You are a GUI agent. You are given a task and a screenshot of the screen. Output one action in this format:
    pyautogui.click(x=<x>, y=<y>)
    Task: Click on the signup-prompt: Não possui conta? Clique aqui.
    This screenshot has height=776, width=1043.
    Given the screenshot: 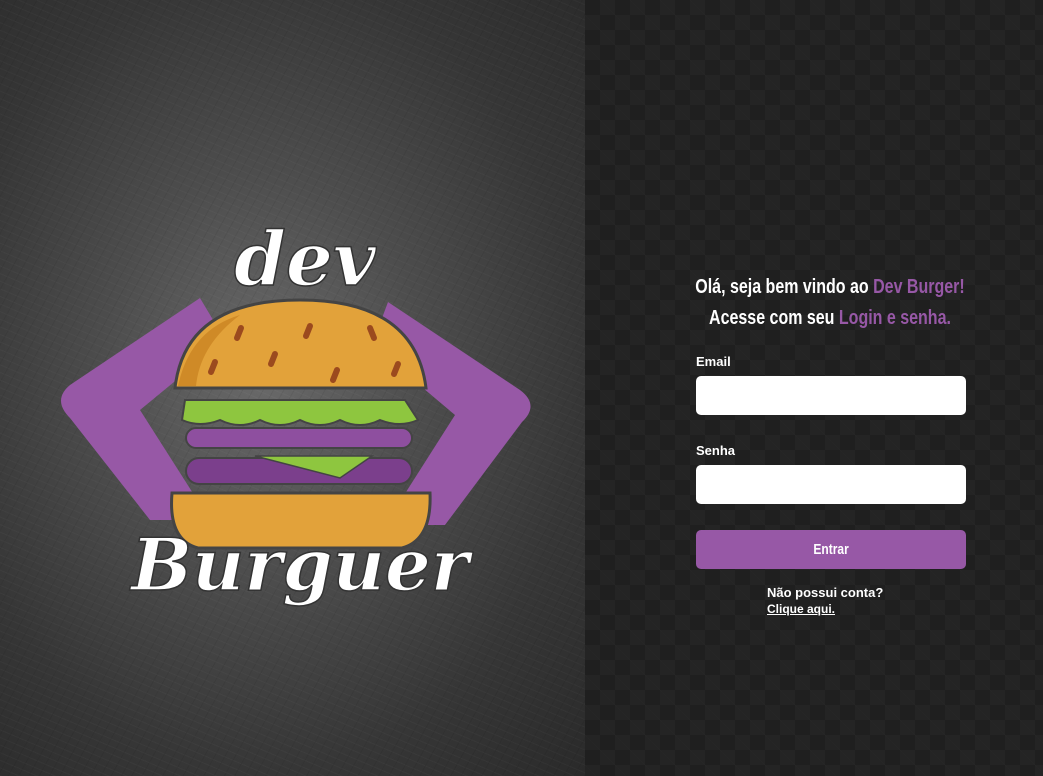 What is the action you would take?
    pyautogui.click(x=825, y=601)
    